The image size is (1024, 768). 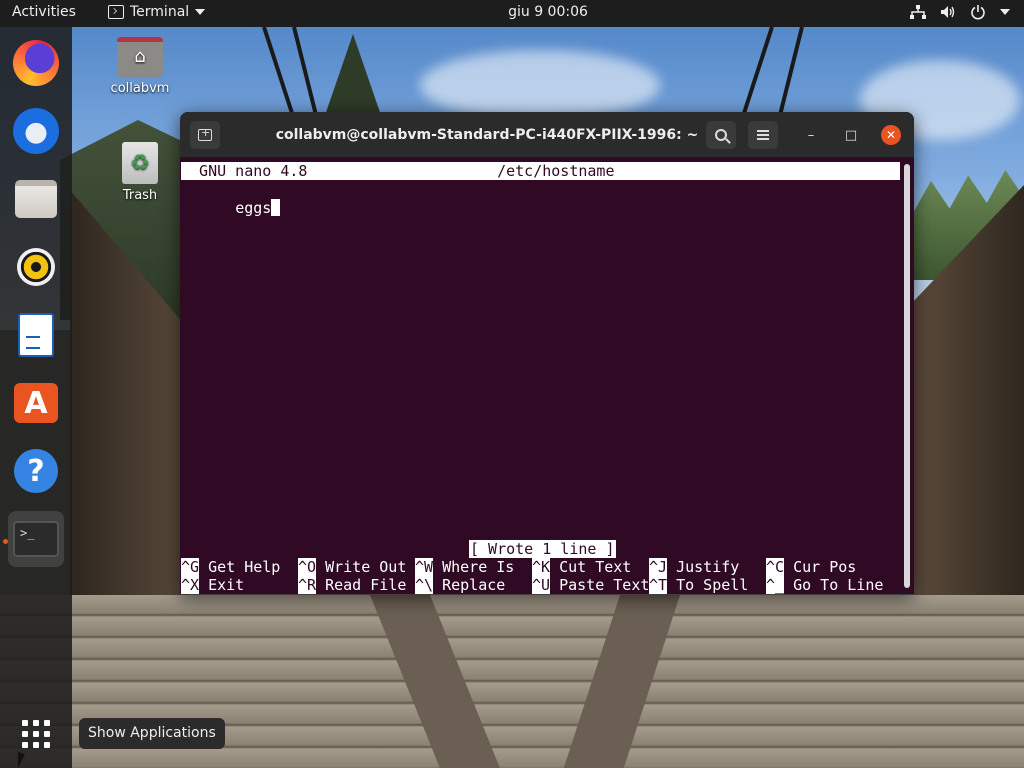 I want to click on search-icon, so click(x=721, y=135).